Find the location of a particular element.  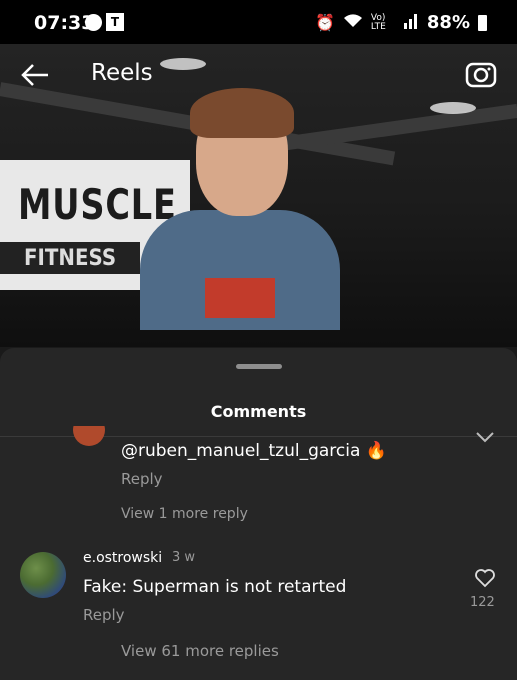

camera-icon is located at coordinates (481, 74).